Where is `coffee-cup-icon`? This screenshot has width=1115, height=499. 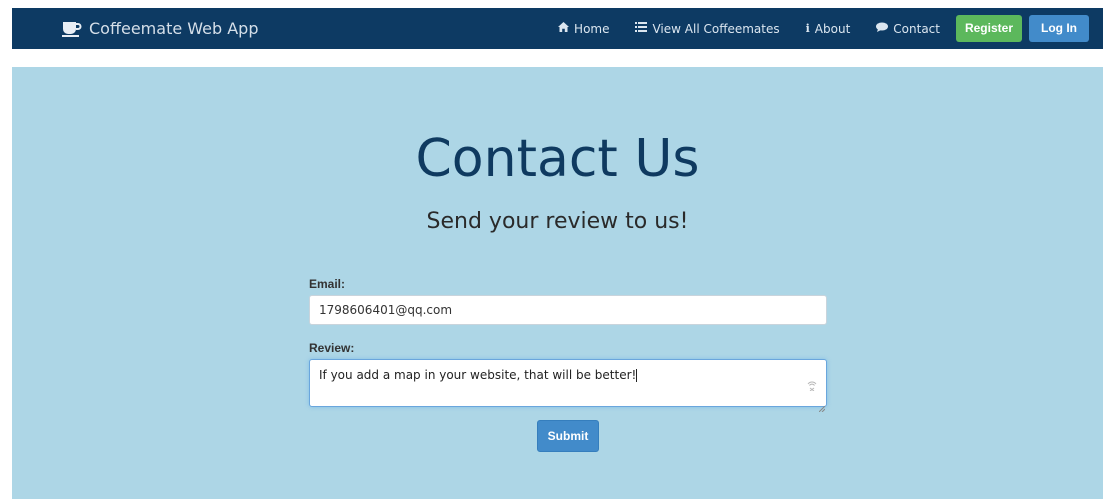
coffee-cup-icon is located at coordinates (72, 29).